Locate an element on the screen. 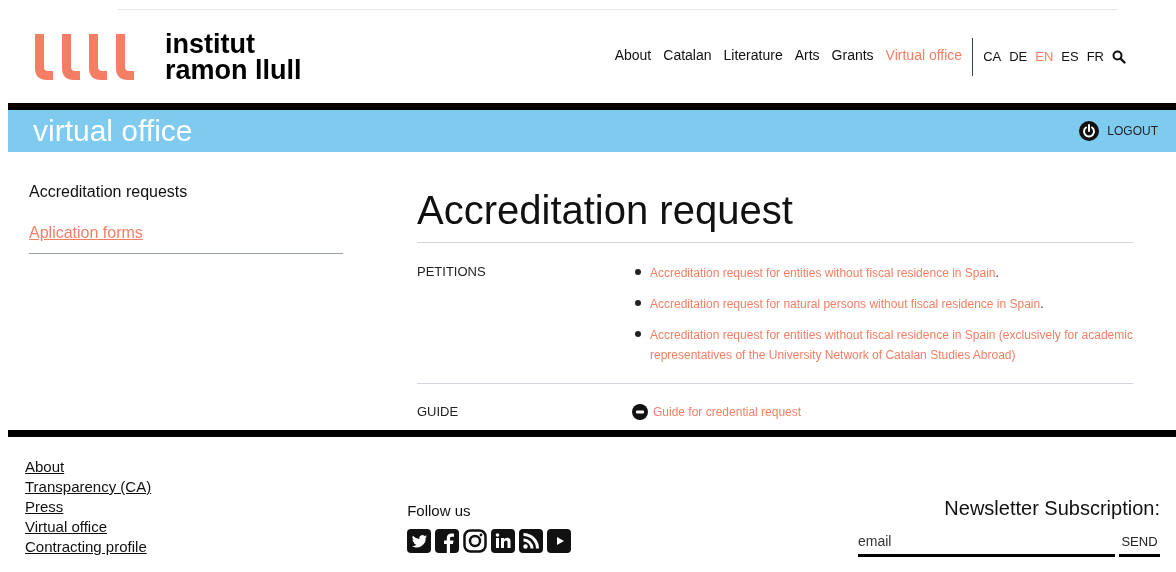  language-link: CA is located at coordinates (992, 56).